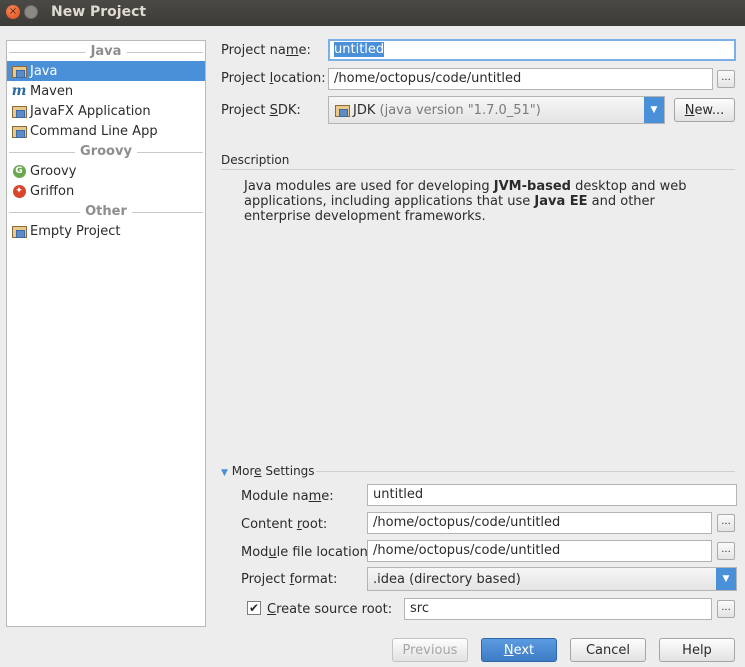 Image resolution: width=745 pixels, height=667 pixels. Describe the element at coordinates (224, 473) in the screenshot. I see `triangle-down-icon: ▼` at that location.